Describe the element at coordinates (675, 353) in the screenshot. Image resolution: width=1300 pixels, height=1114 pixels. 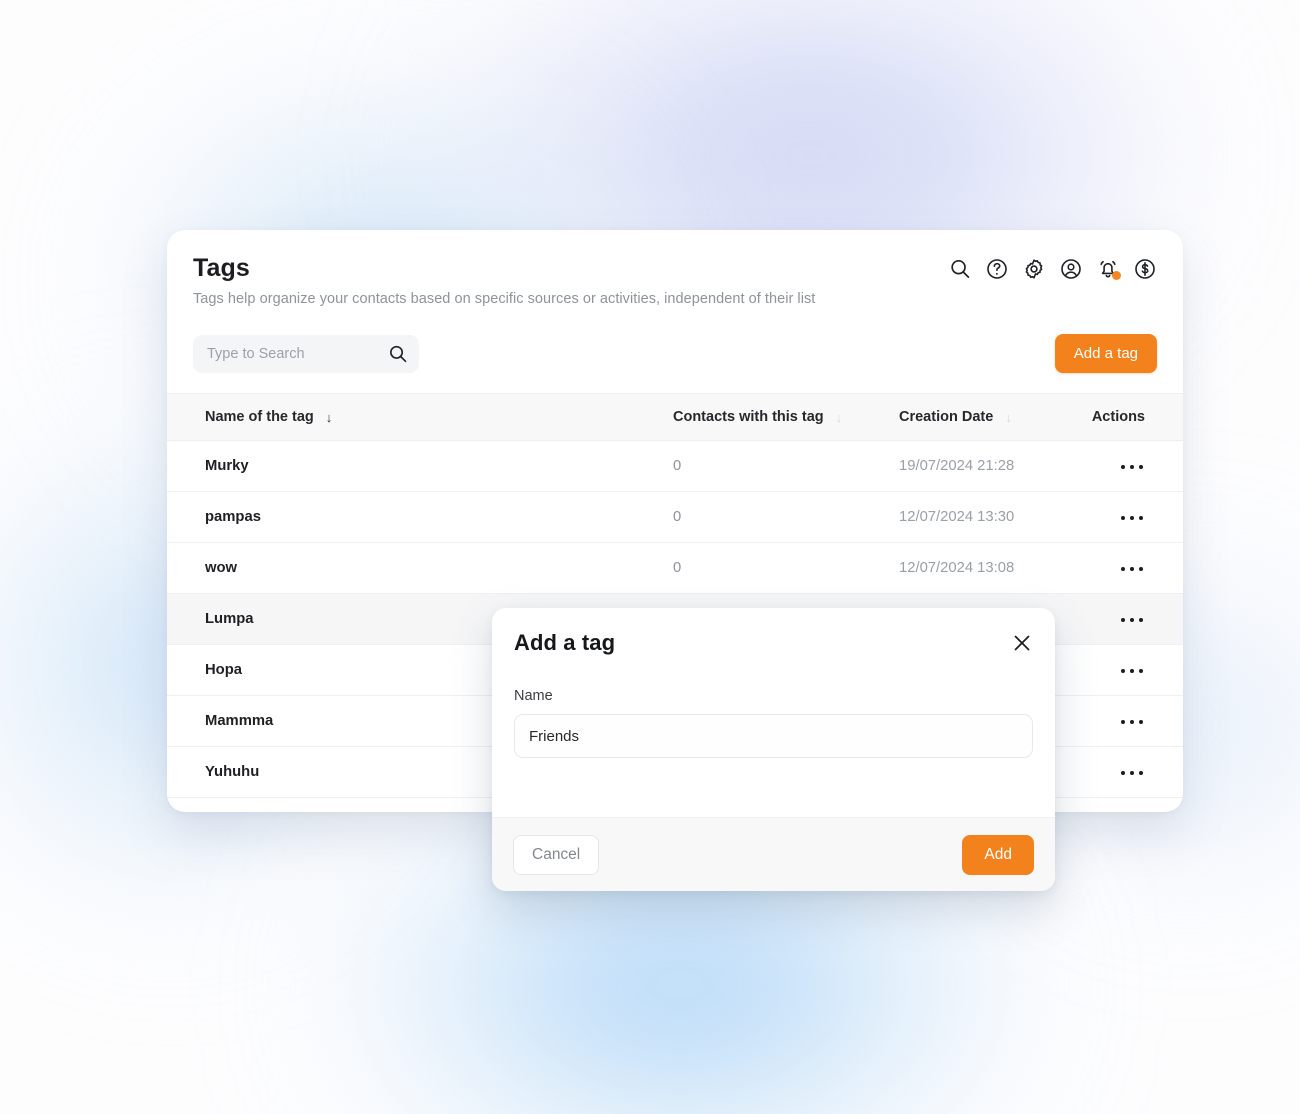
I see `table-toolbar: Add a tag` at that location.